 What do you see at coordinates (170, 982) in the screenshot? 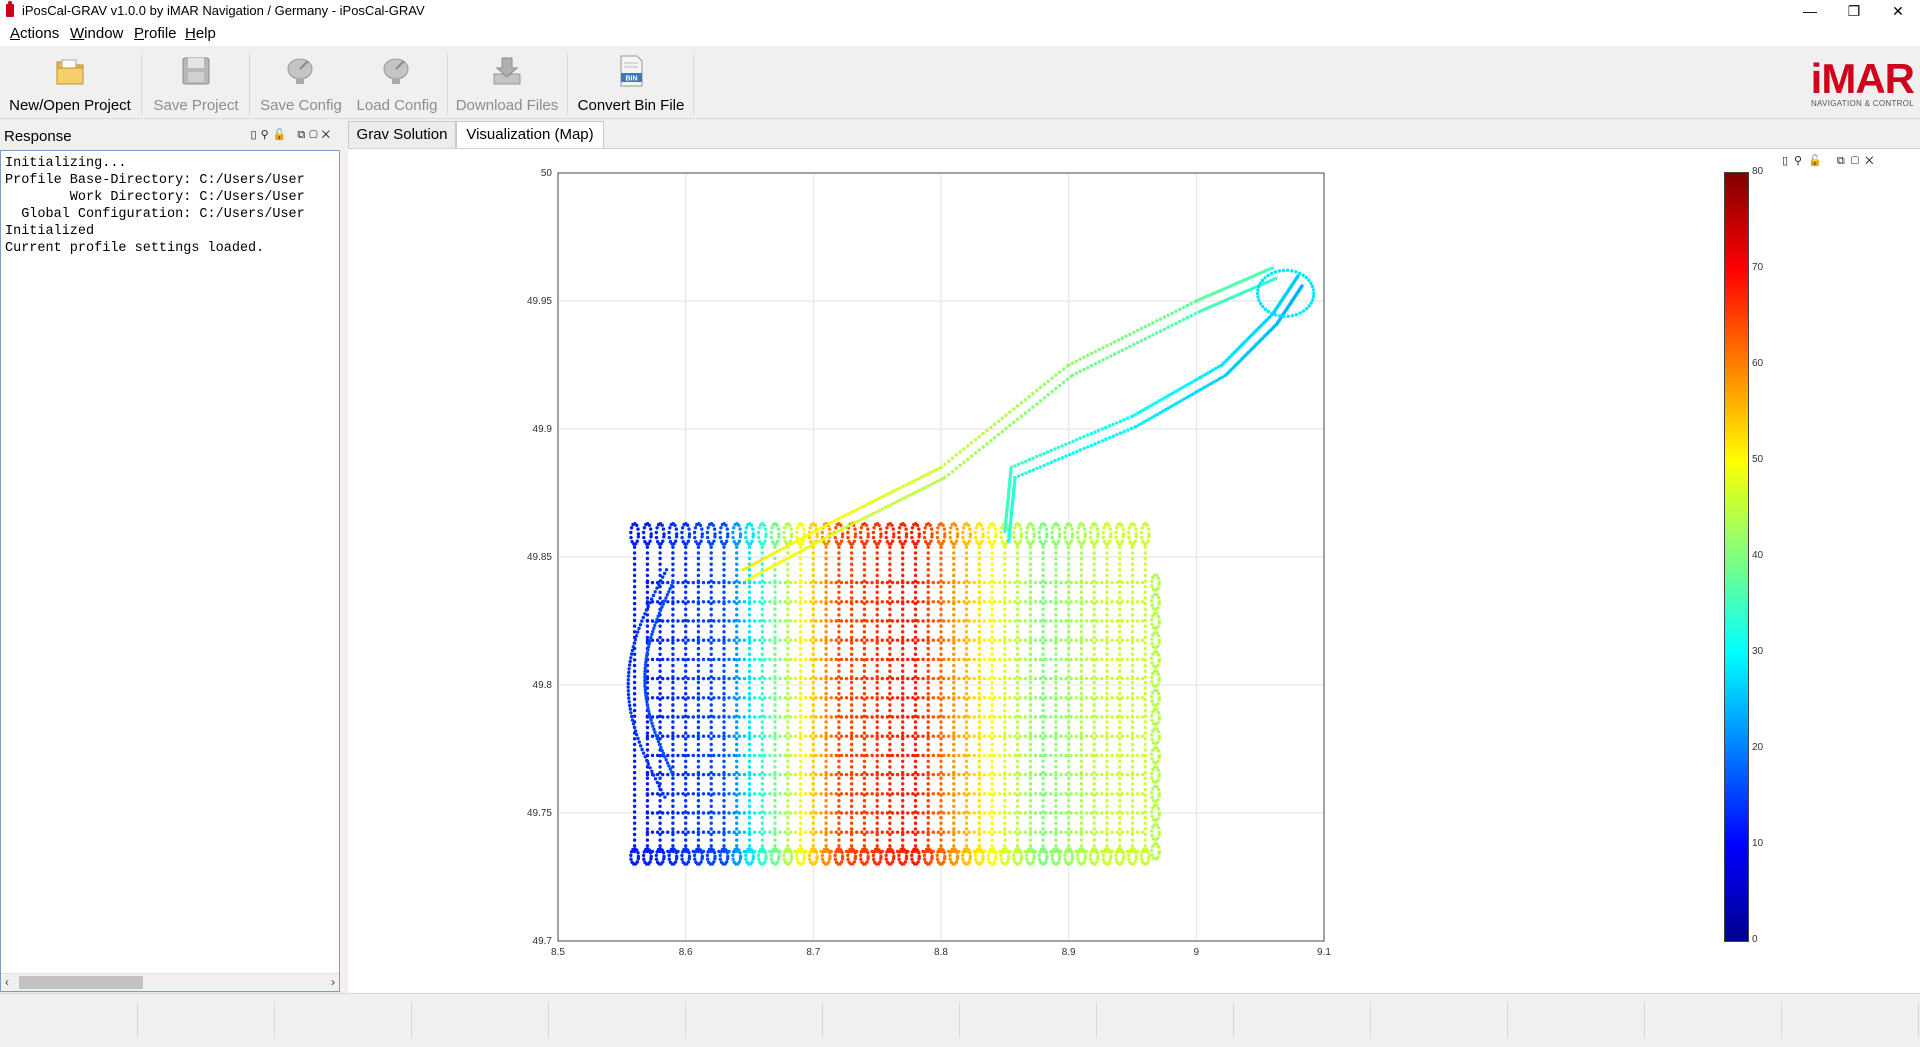
I see `horizontal-scrollbar: ‹ ›` at bounding box center [170, 982].